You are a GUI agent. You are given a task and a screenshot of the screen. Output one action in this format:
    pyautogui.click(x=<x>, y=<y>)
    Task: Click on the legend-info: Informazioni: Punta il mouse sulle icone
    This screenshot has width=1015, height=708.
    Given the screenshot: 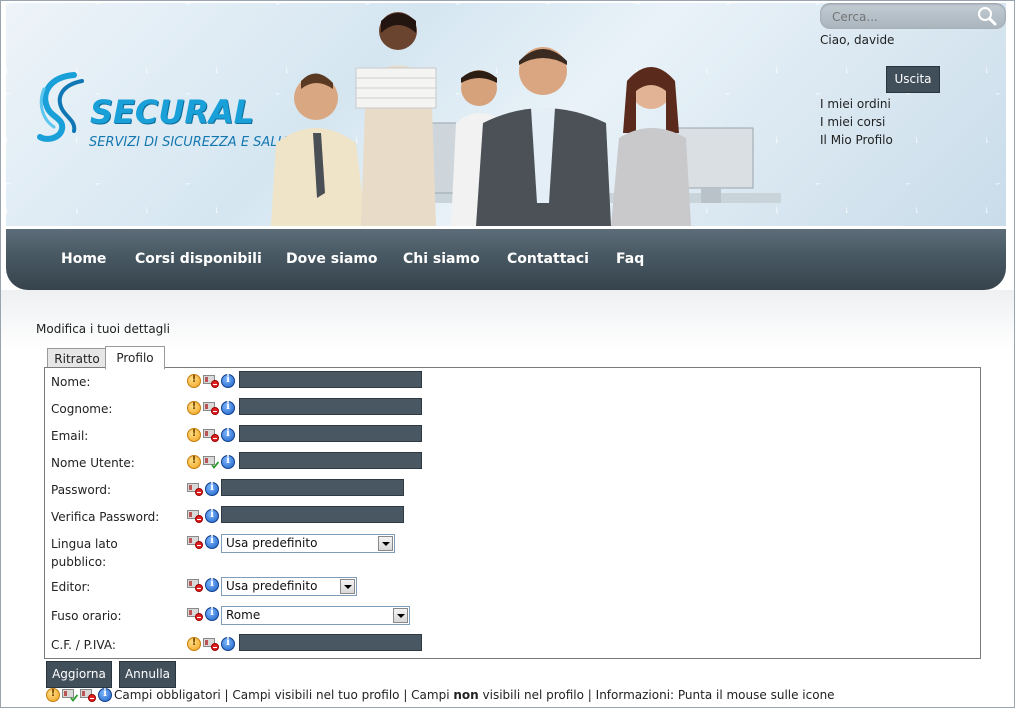 What is the action you would take?
    pyautogui.click(x=715, y=695)
    